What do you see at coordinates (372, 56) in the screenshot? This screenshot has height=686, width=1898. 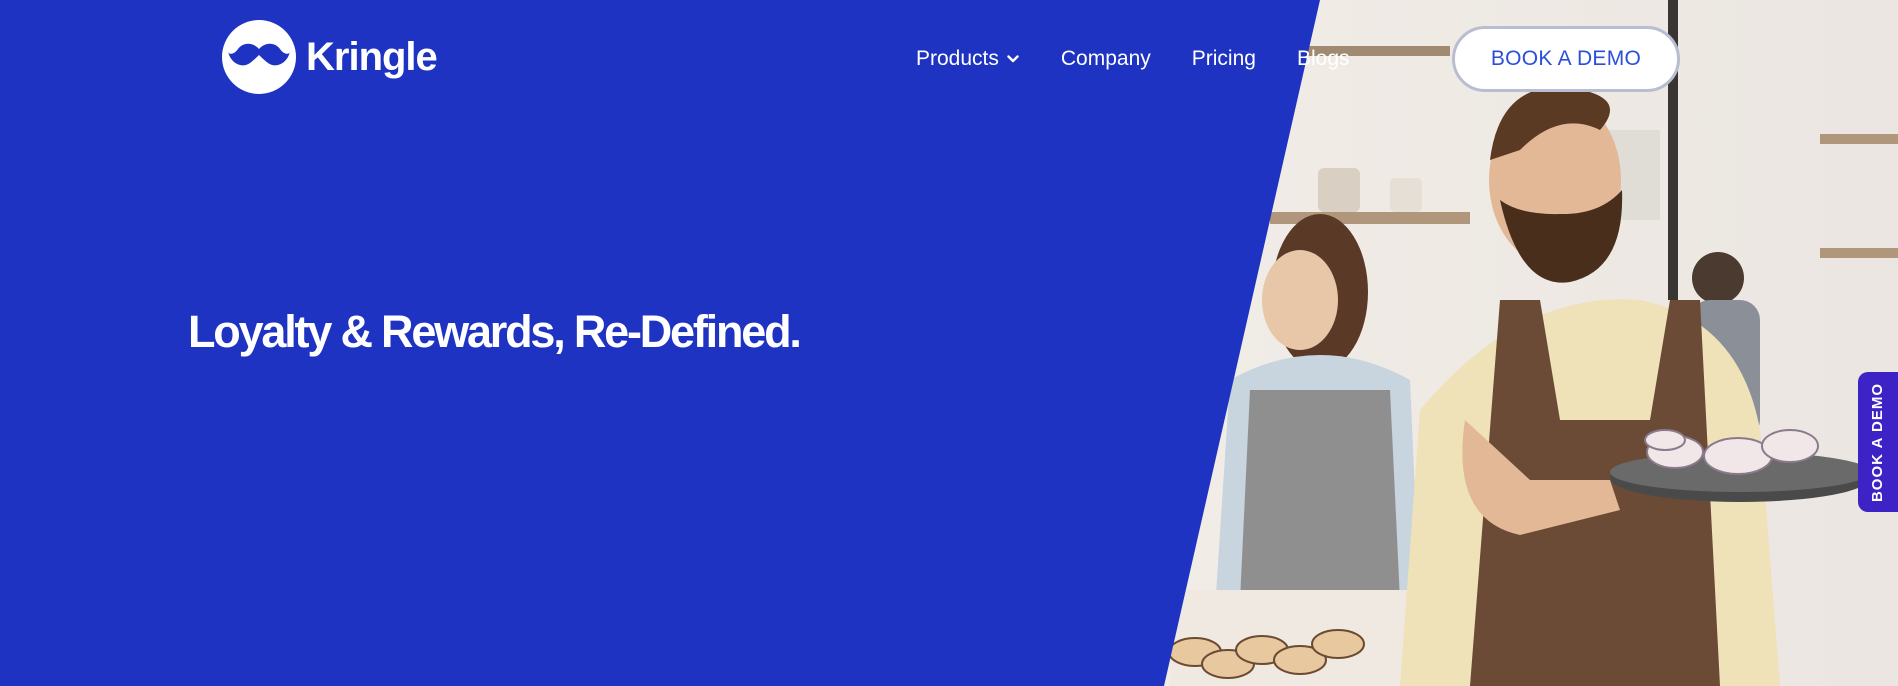 I see `brand-name: Kringle` at bounding box center [372, 56].